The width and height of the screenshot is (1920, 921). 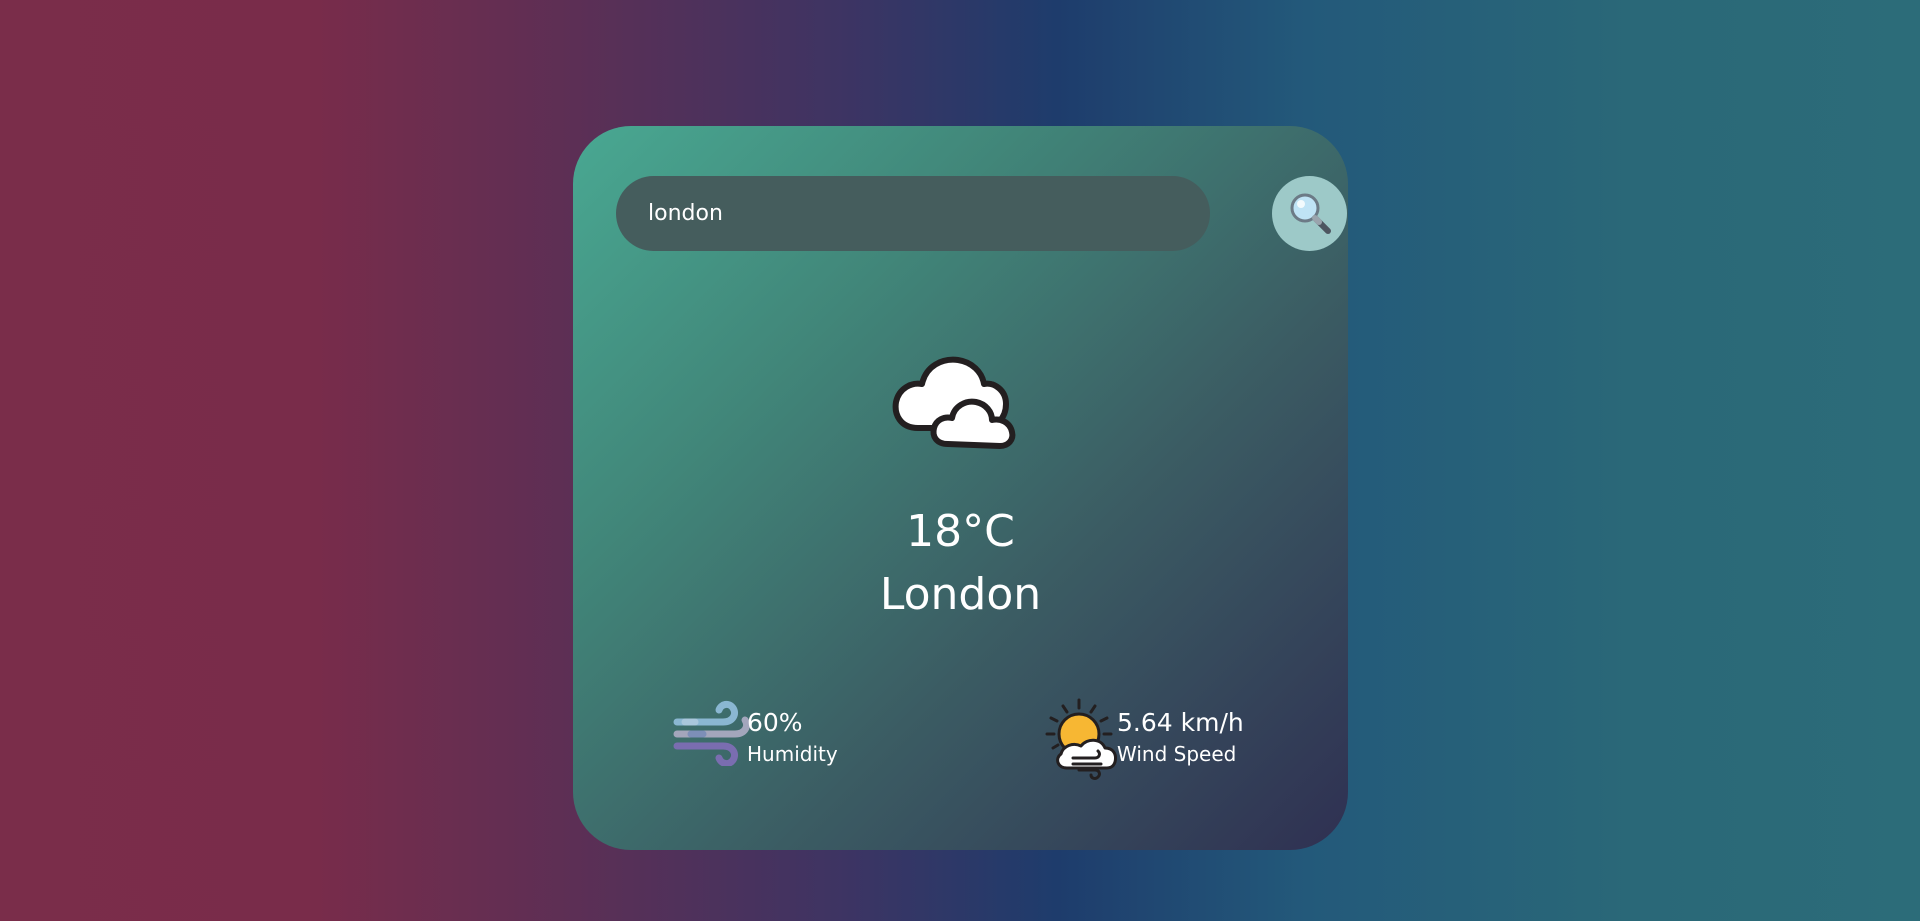 What do you see at coordinates (775, 722) in the screenshot?
I see `humidity-value: 60%` at bounding box center [775, 722].